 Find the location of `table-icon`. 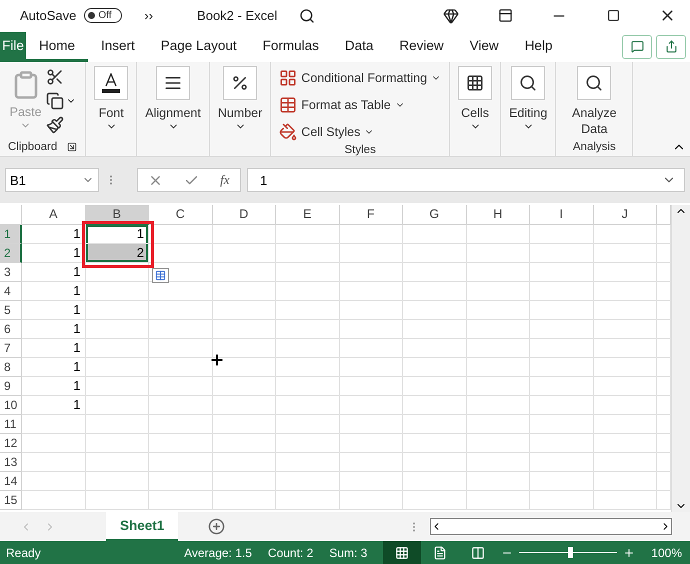

table-icon is located at coordinates (288, 105).